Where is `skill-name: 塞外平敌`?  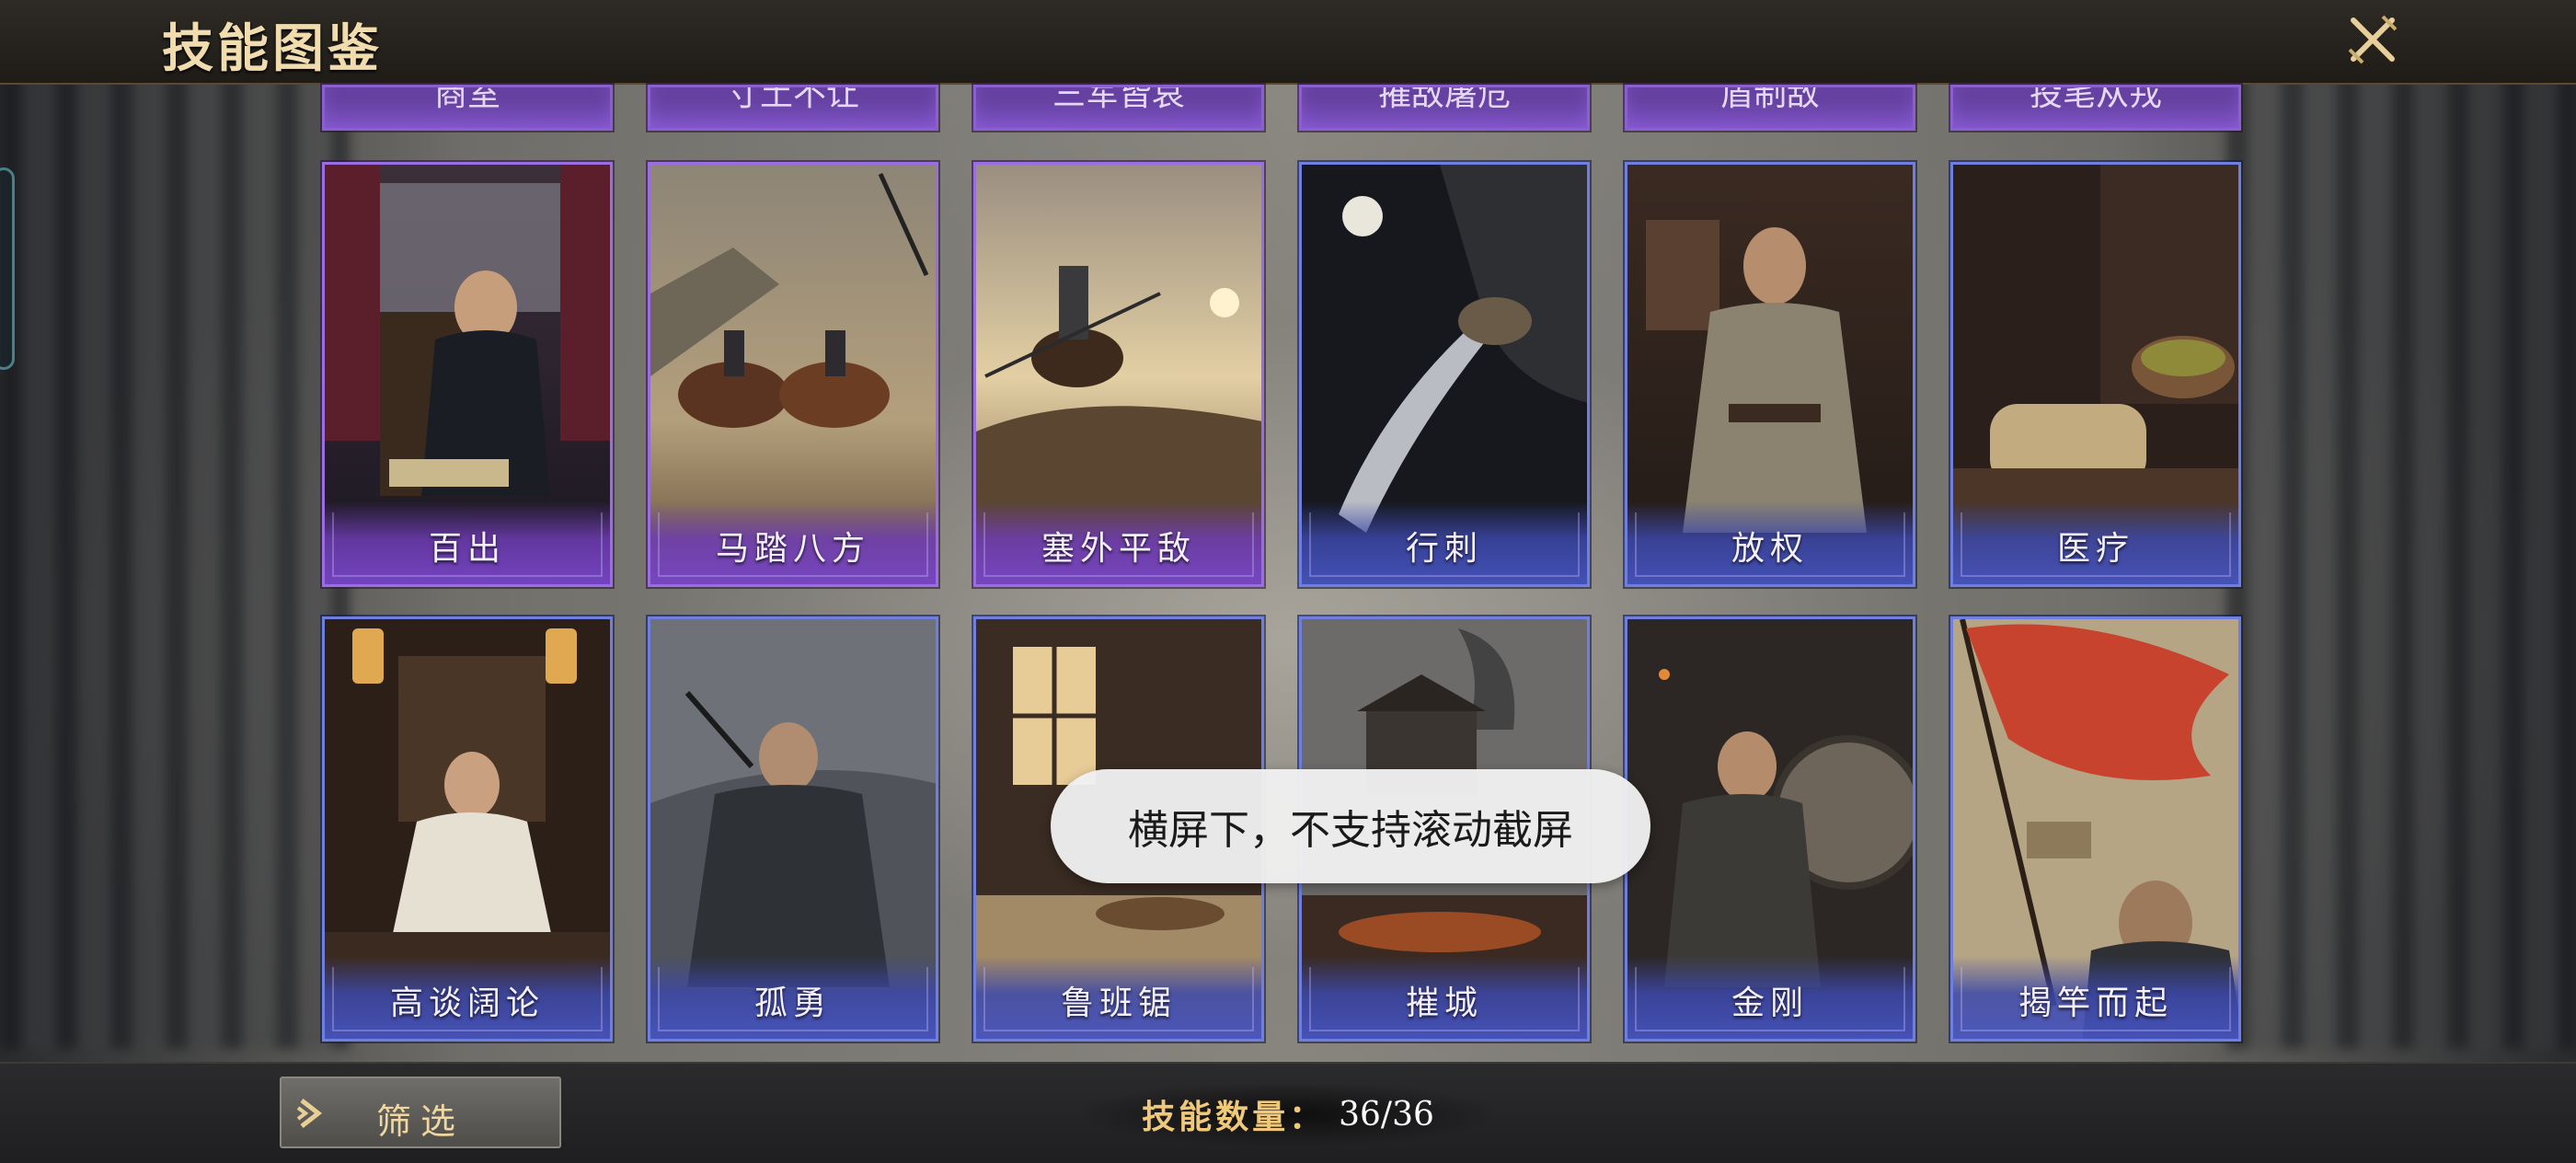 skill-name: 塞外平敌 is located at coordinates (1118, 549).